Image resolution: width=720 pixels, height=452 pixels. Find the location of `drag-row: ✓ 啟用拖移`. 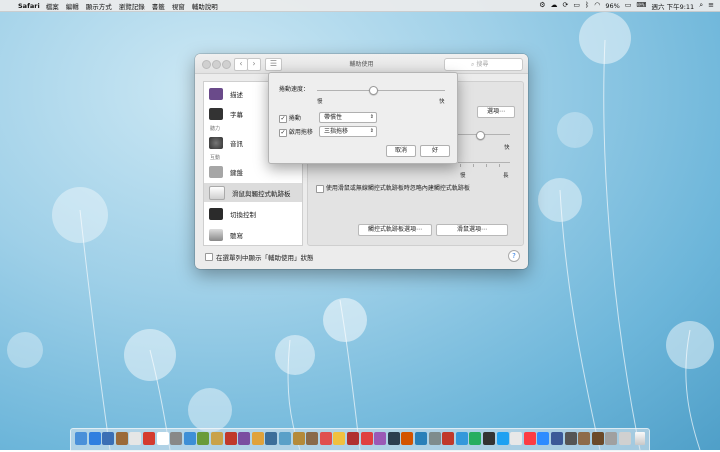

drag-row: ✓ 啟用拖移 is located at coordinates (296, 132).